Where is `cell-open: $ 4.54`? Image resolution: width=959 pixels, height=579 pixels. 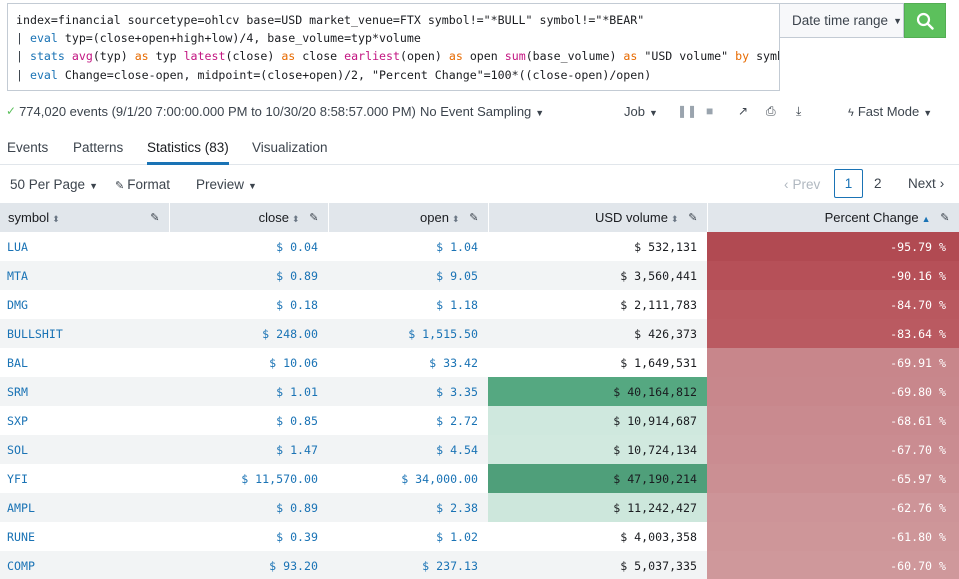
cell-open: $ 4.54 is located at coordinates (408, 449).